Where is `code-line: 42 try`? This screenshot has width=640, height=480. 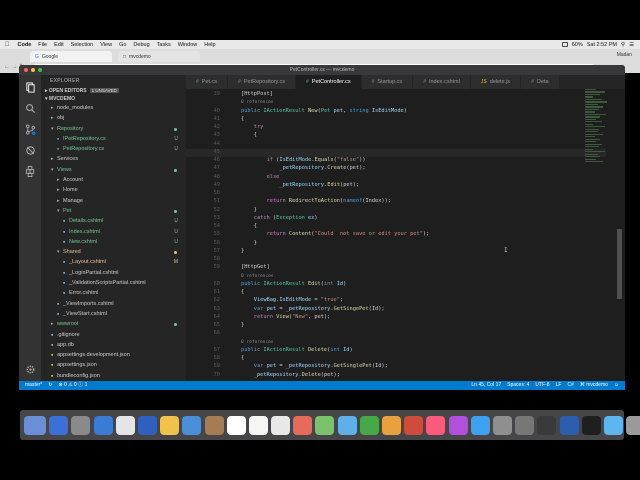 code-line: 42 try is located at coordinates (396, 128).